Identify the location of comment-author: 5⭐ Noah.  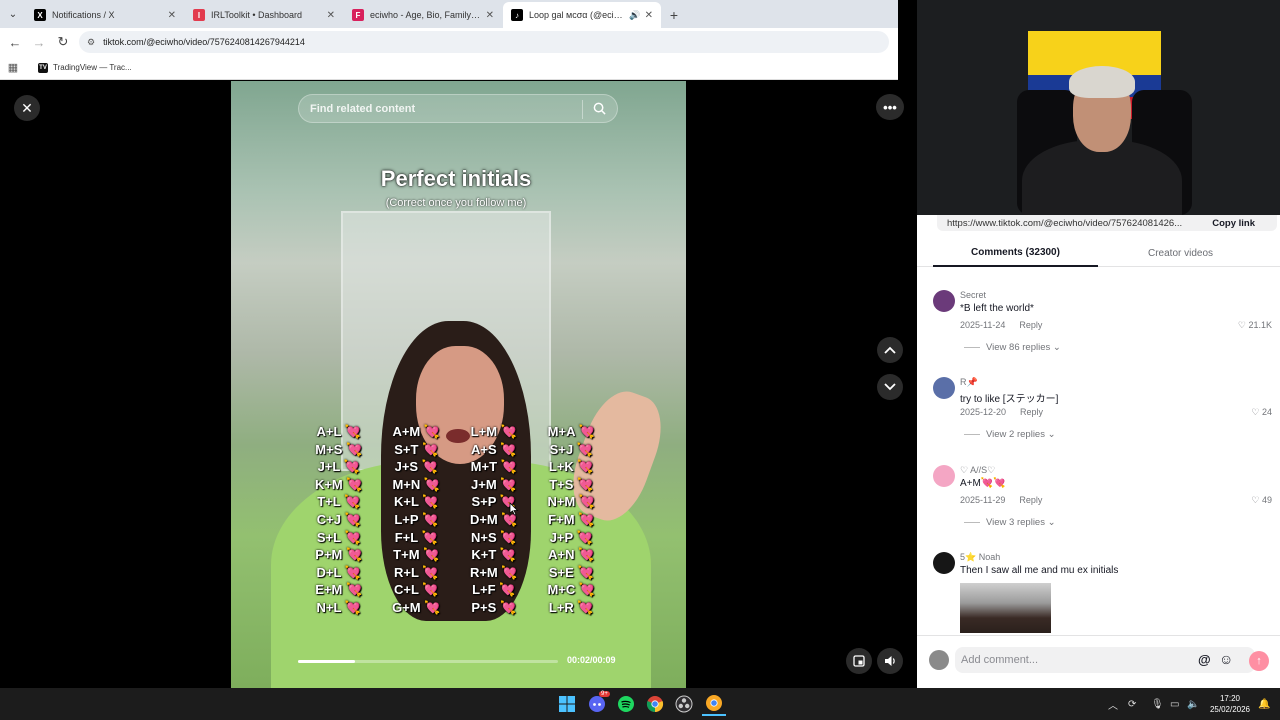
(980, 557).